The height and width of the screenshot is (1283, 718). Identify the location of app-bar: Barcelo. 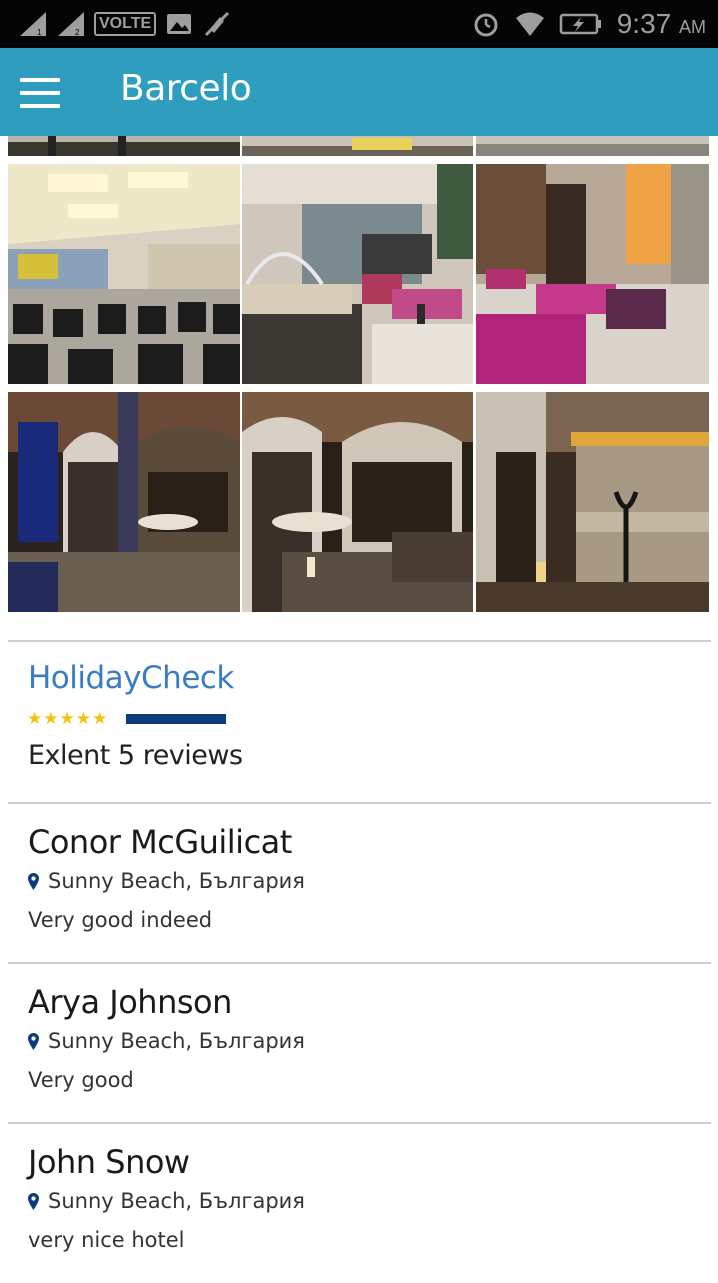
(359, 92).